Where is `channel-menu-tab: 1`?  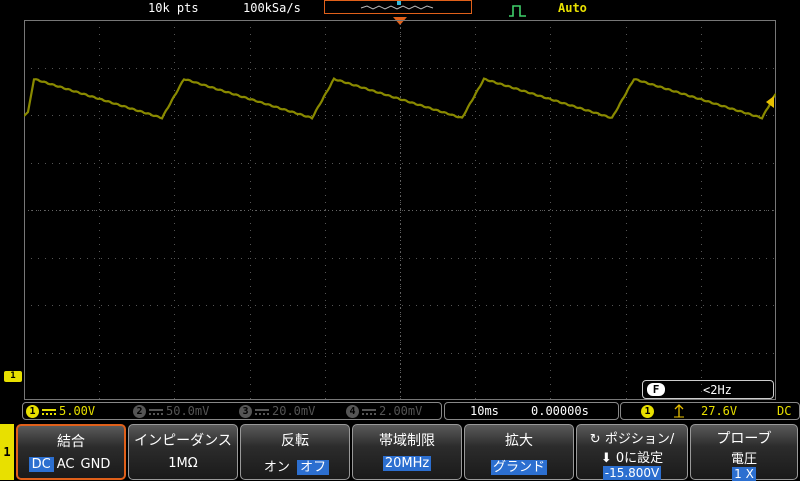
channel-menu-tab: 1 is located at coordinates (7, 452).